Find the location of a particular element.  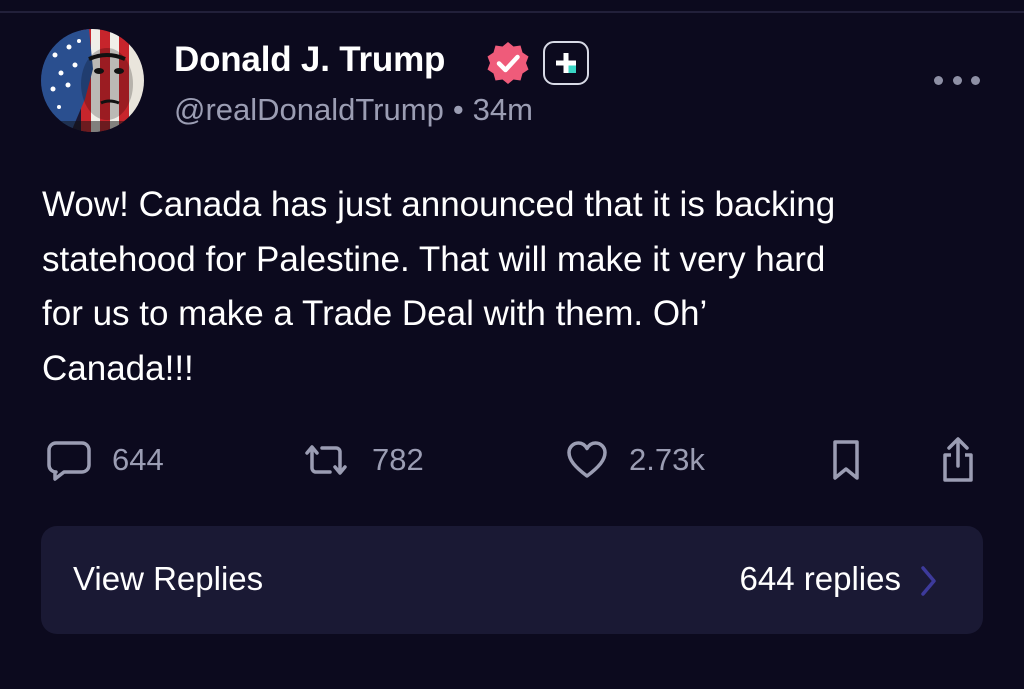

reply-count: 644 is located at coordinates (138, 459).